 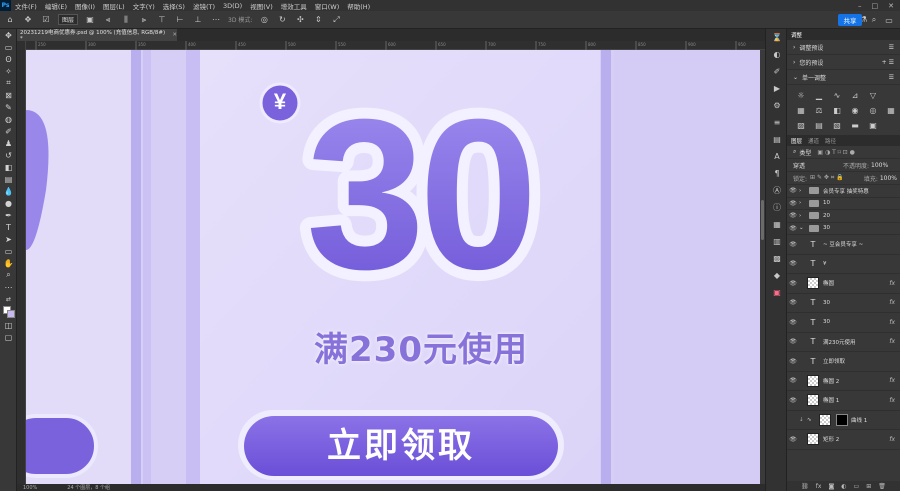 I want to click on align-bottom-icon: ⊥, so click(x=198, y=20).